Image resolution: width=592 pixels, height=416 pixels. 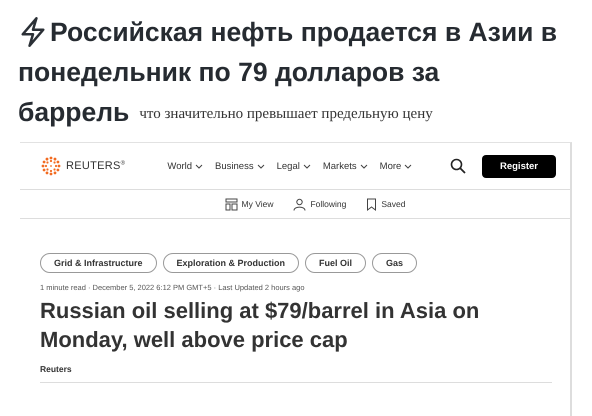 I want to click on logo-icon, so click(x=51, y=166).